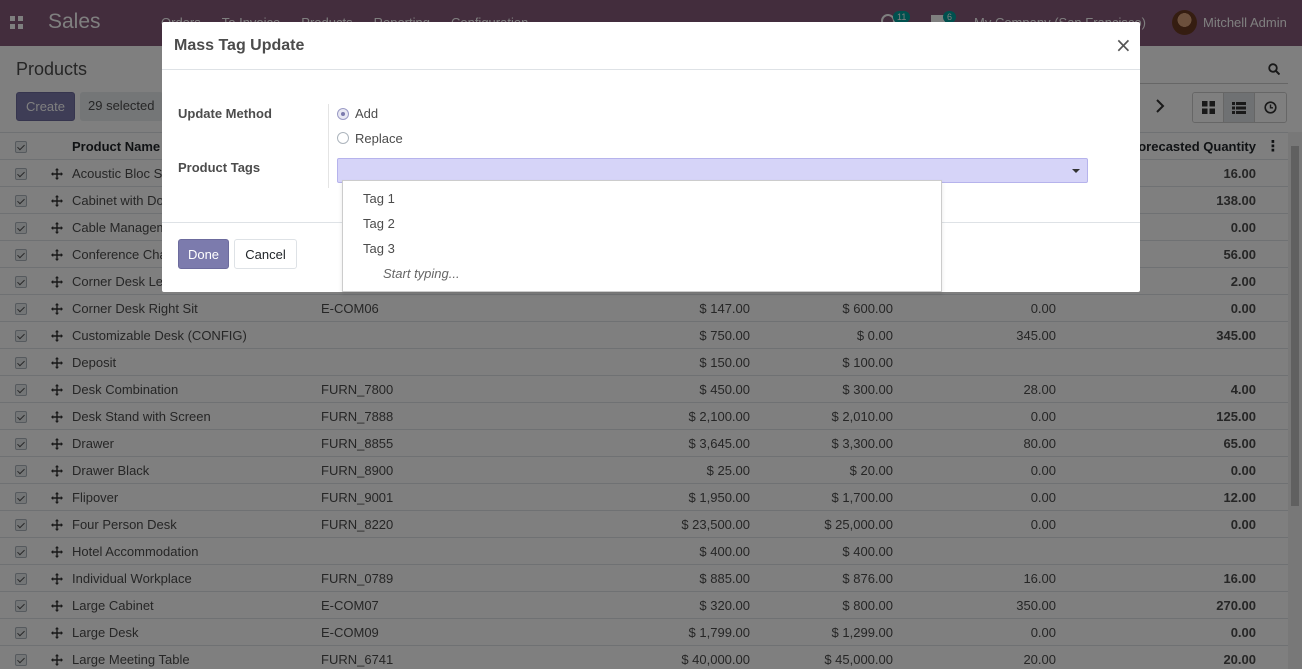 This screenshot has height=669, width=1302. What do you see at coordinates (328, 146) in the screenshot?
I see `field-separator` at bounding box center [328, 146].